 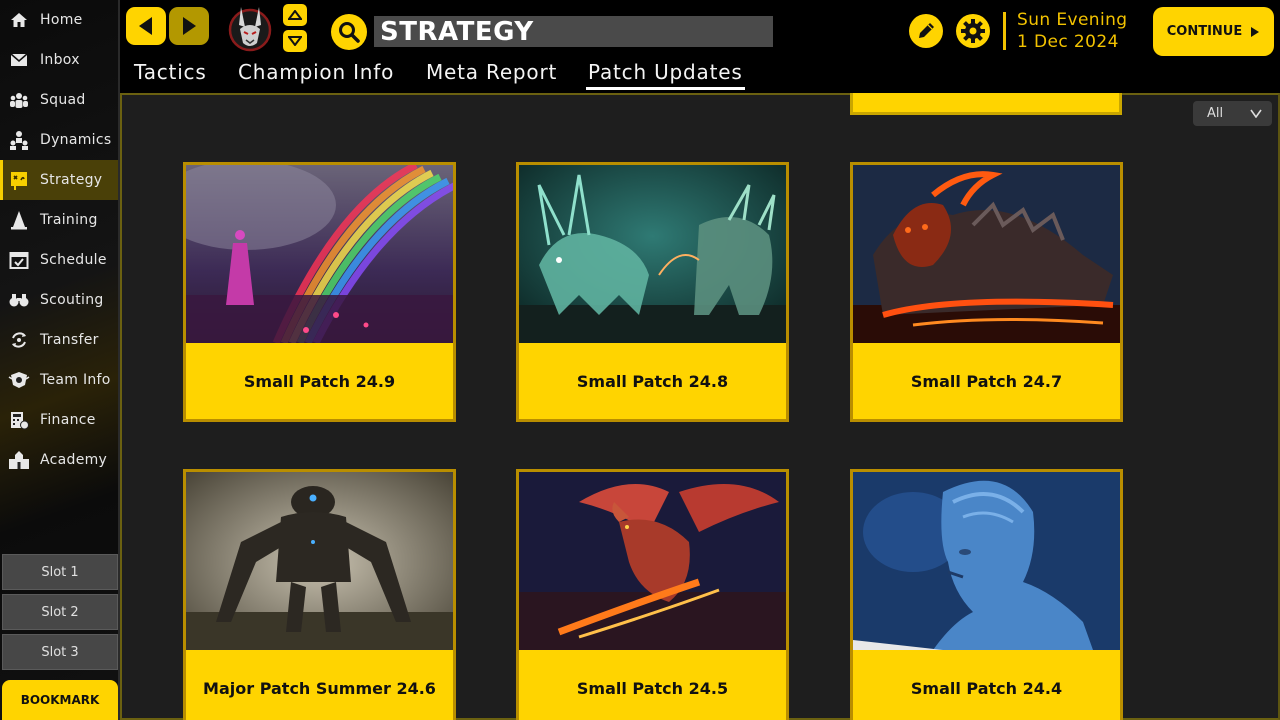 What do you see at coordinates (19, 100) in the screenshot?
I see `group-icon` at bounding box center [19, 100].